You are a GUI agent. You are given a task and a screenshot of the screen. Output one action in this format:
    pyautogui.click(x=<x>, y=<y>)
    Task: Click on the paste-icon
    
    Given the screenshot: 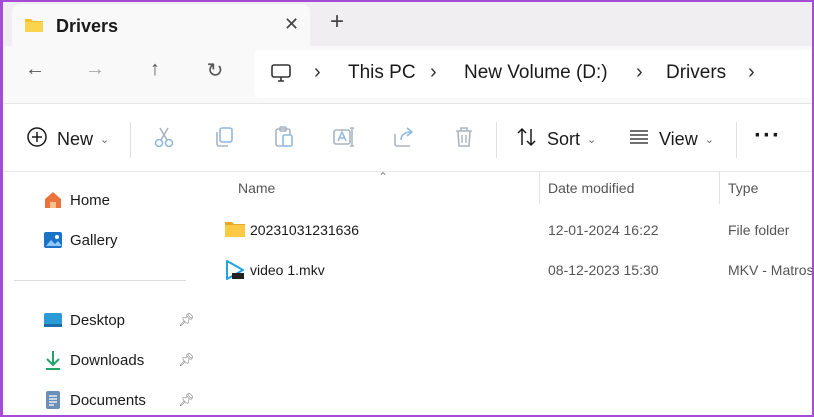 What is the action you would take?
    pyautogui.click(x=284, y=137)
    